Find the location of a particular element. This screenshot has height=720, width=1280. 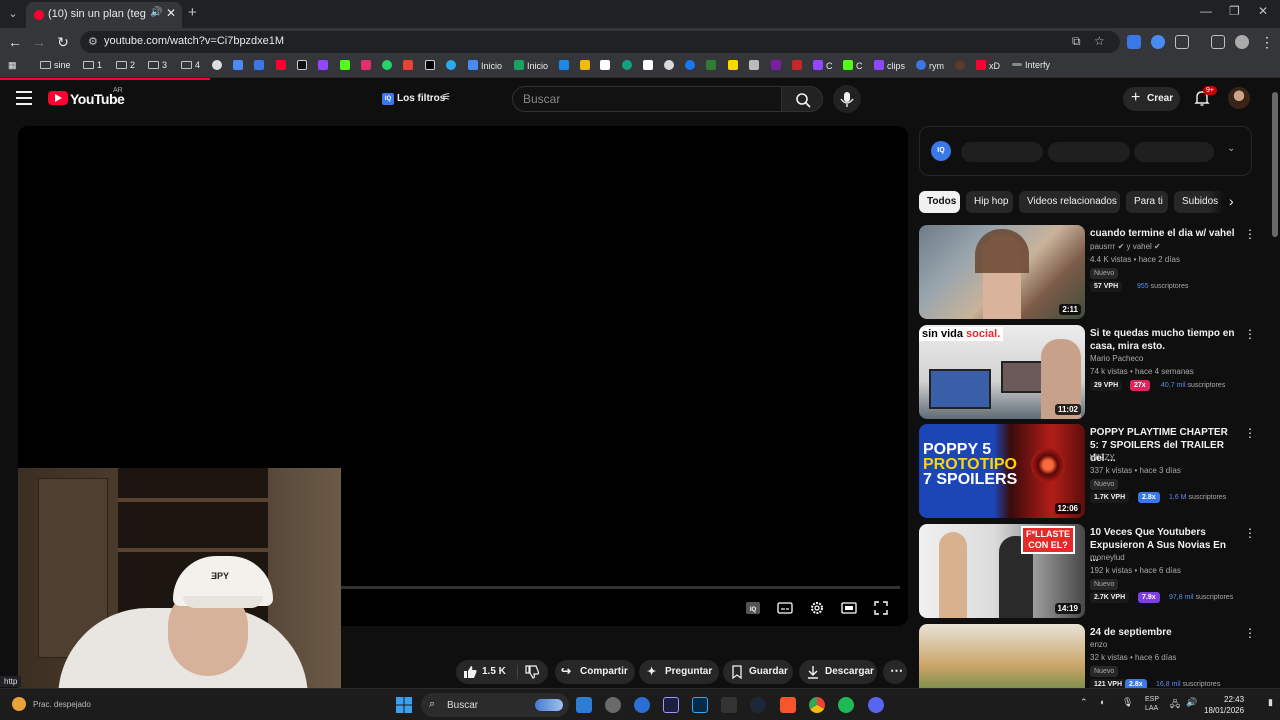

ask-button: ✦ Preguntar is located at coordinates (679, 672).